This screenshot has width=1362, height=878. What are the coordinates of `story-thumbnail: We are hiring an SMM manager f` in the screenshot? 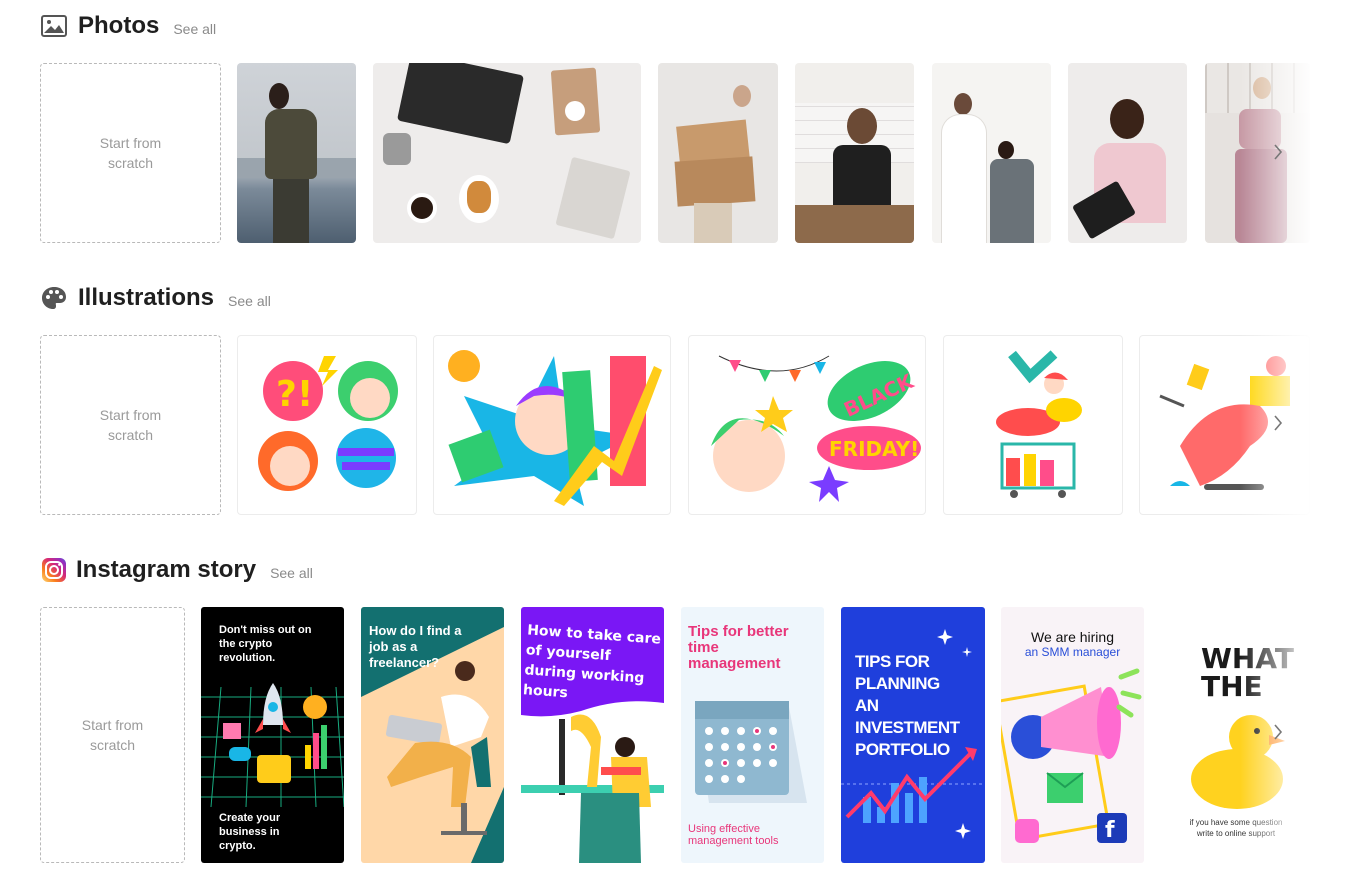 It's located at (1072, 735).